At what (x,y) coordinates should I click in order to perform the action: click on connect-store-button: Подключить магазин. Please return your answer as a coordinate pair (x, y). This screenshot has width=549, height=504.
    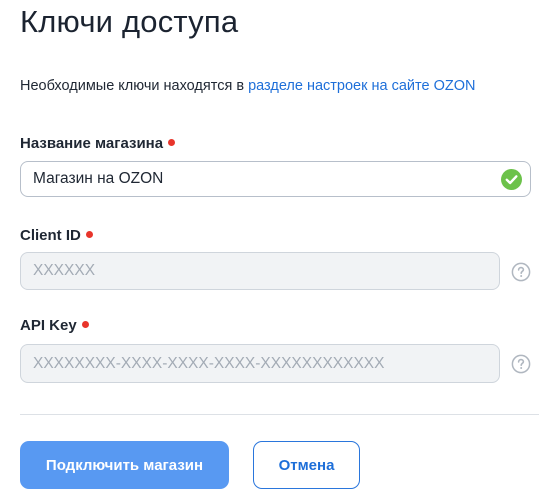
    Looking at the image, I should click on (124, 465).